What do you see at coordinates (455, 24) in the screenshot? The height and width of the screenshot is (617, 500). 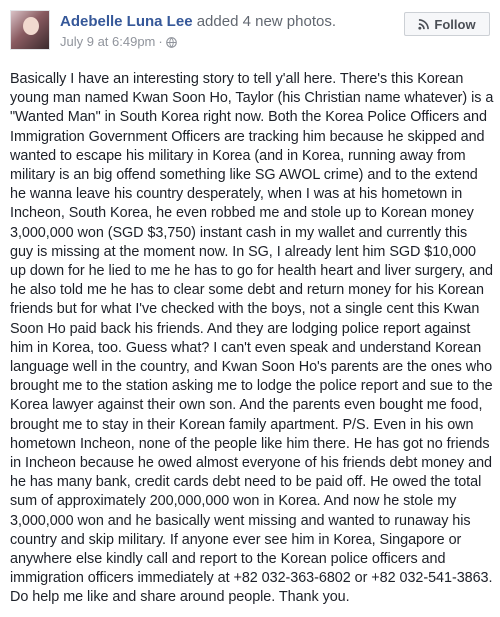 I see `follow-label: Follow` at bounding box center [455, 24].